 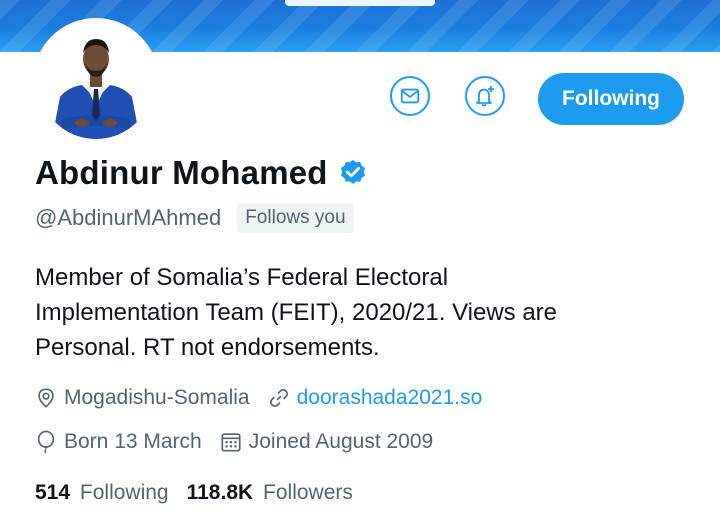 I want to click on bio-line: Personal. RT not endorsements., so click(x=207, y=347).